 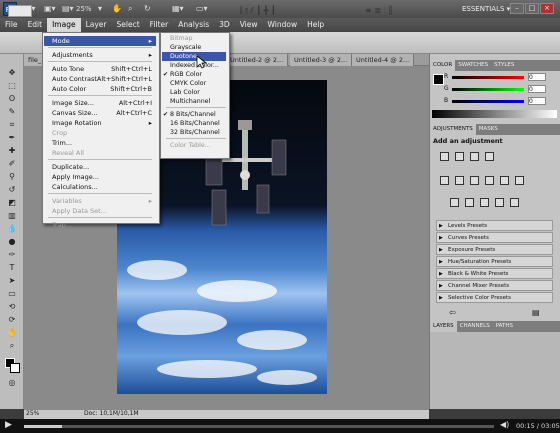 What do you see at coordinates (100, 113) in the screenshot?
I see `image-menu-item-canvas-size: Canvas Size... Alt+Ctrl+C` at bounding box center [100, 113].